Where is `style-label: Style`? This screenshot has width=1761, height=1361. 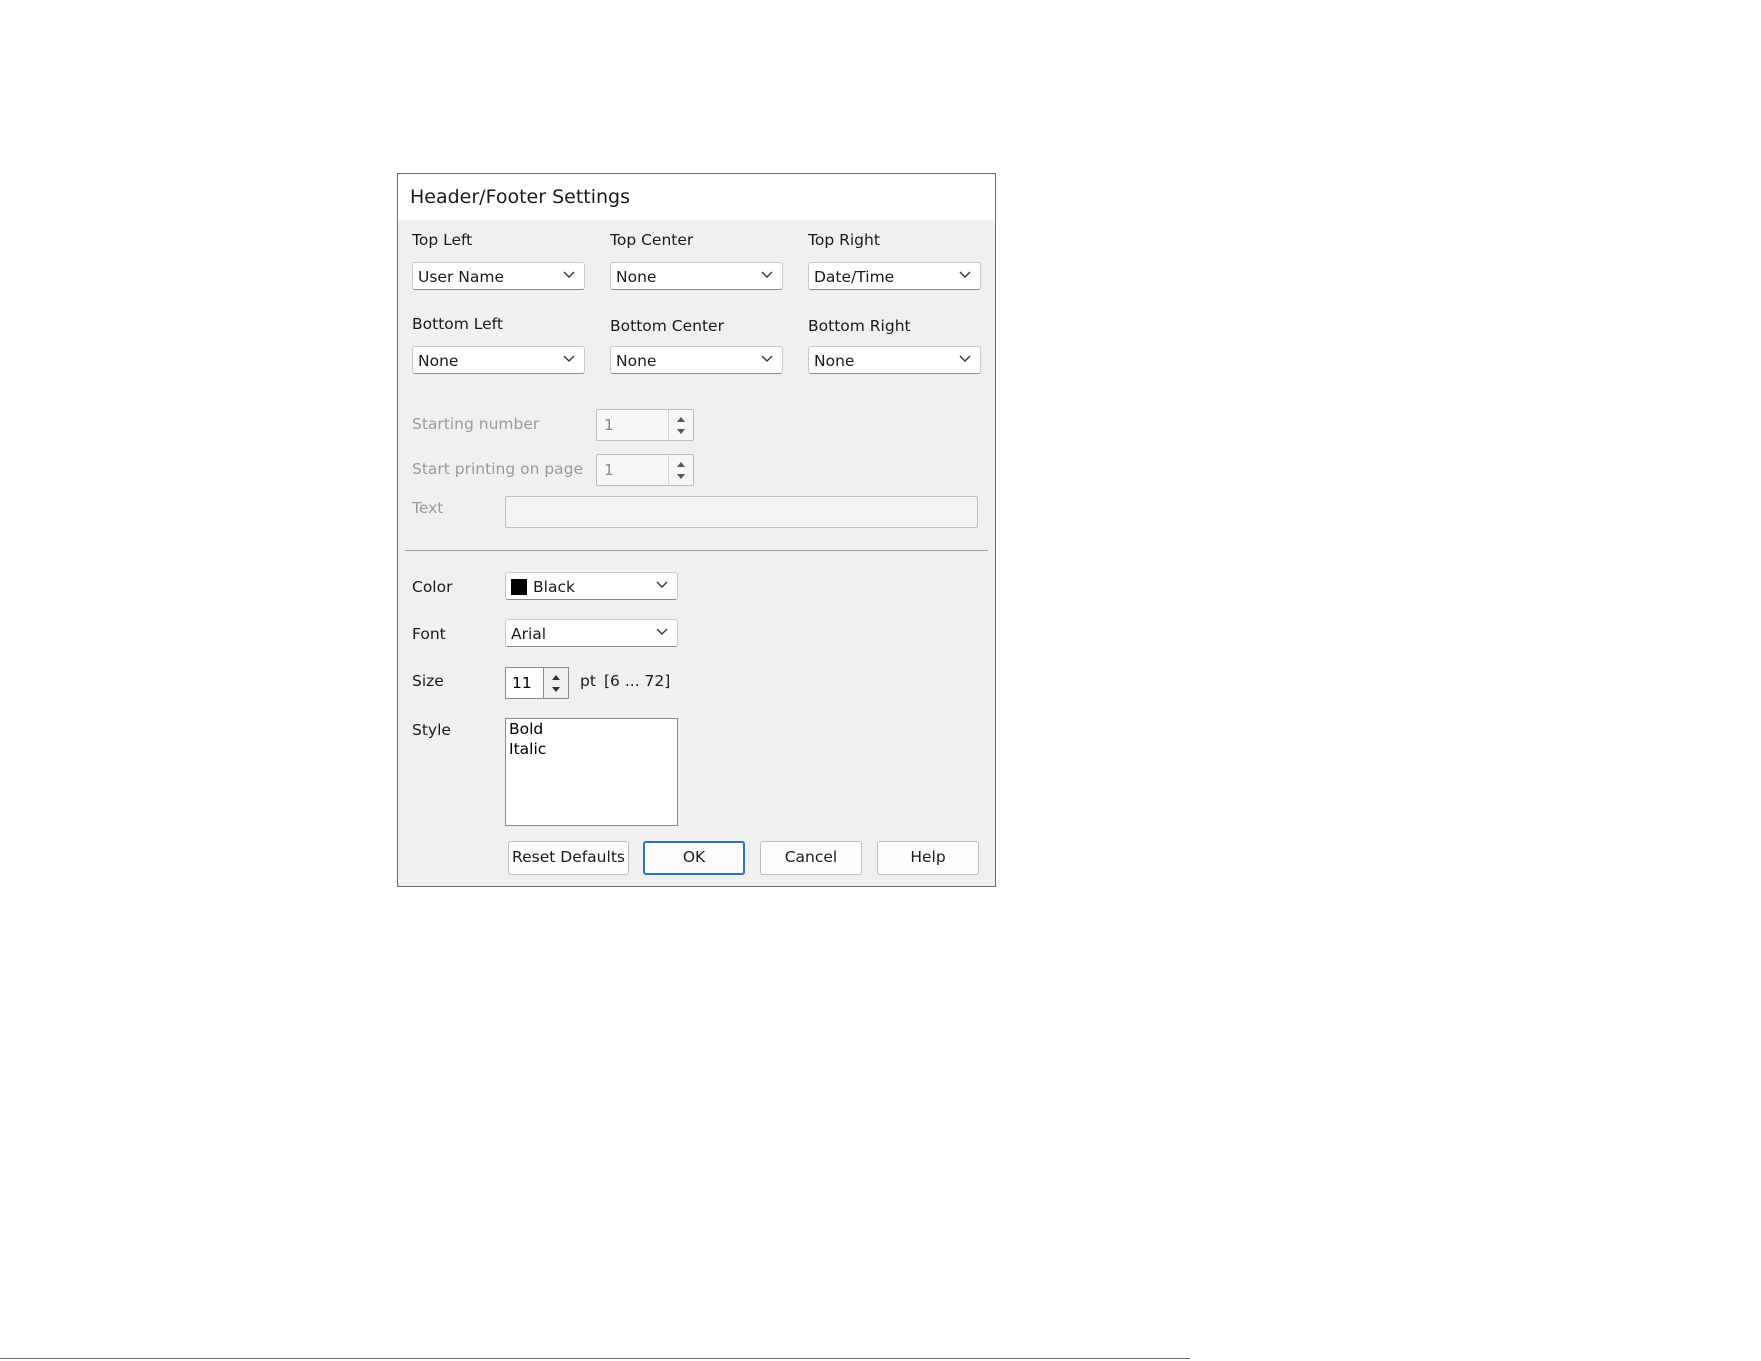
style-label: Style is located at coordinates (431, 730).